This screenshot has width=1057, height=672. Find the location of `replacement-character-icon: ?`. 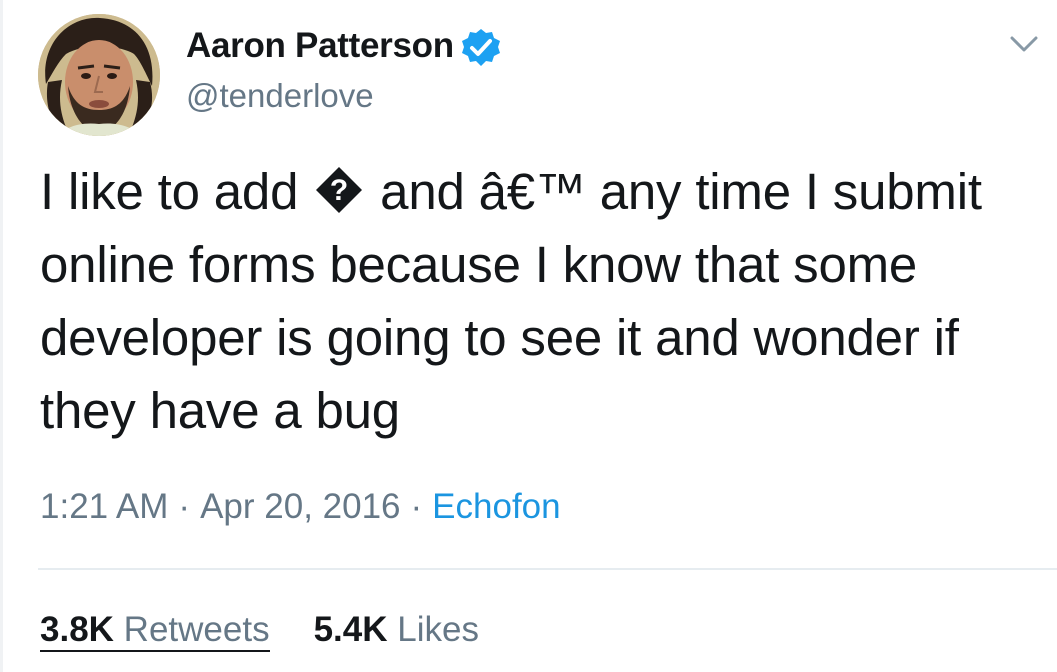

replacement-character-icon: ? is located at coordinates (339, 190).